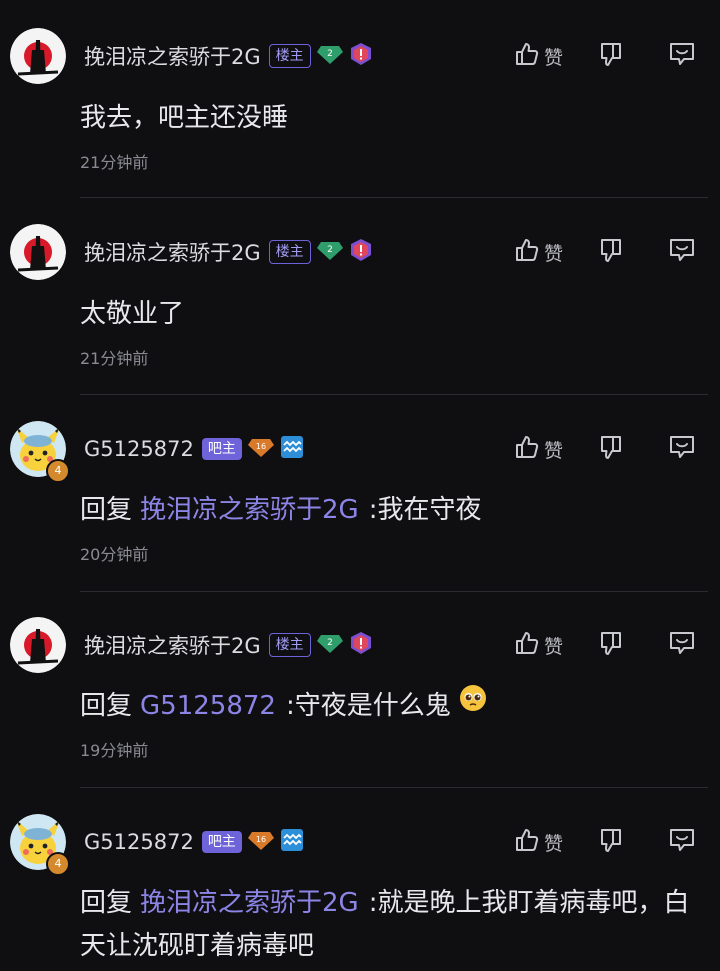 This screenshot has width=720, height=971. What do you see at coordinates (368, 706) in the screenshot?
I see `comment-body: :守夜是什么鬼` at bounding box center [368, 706].